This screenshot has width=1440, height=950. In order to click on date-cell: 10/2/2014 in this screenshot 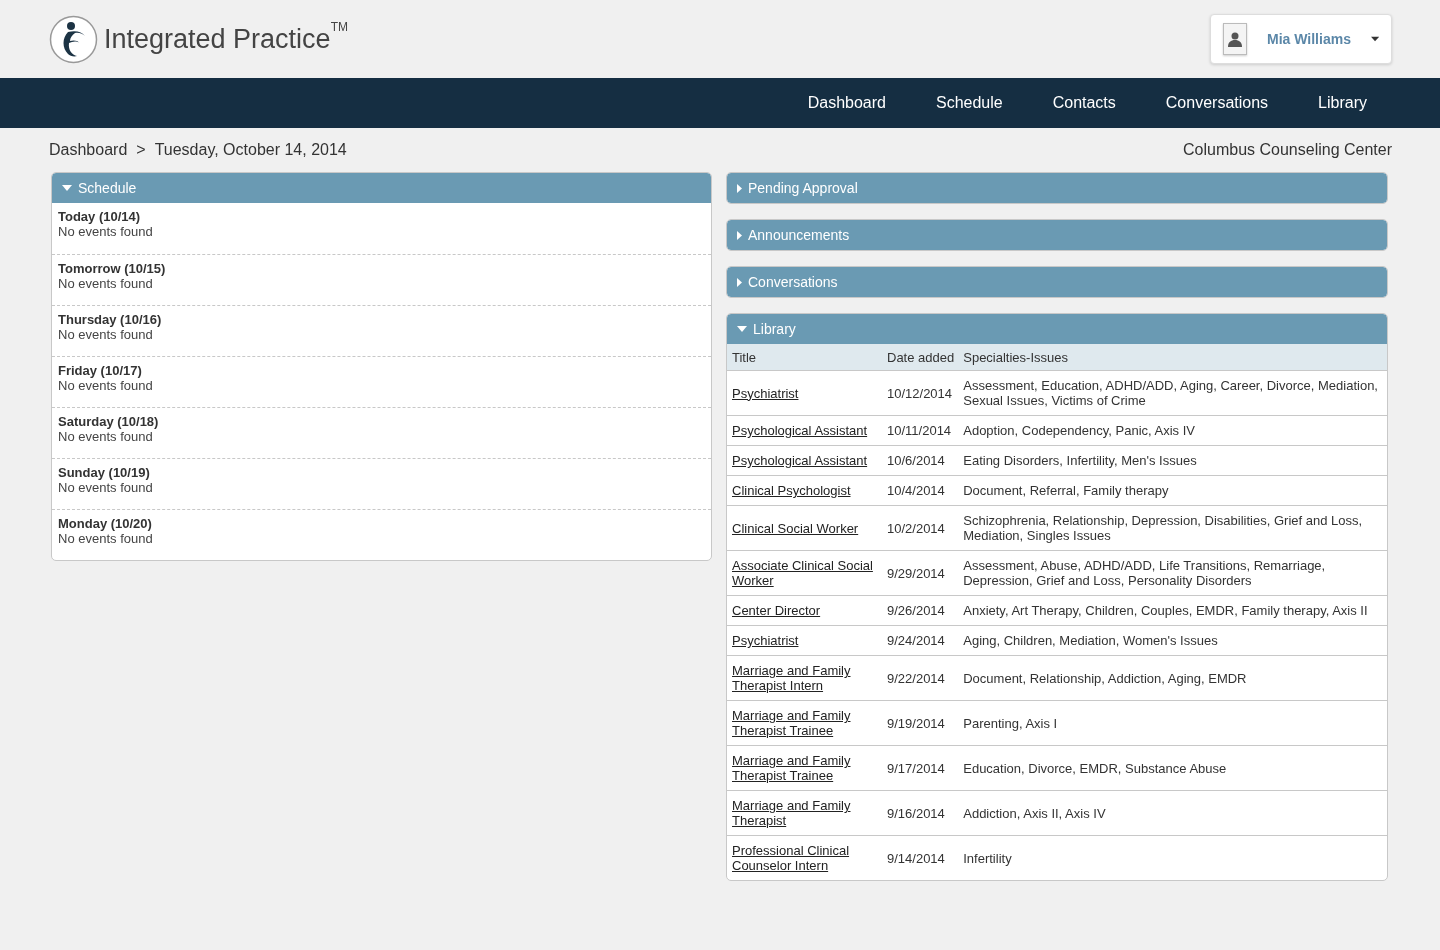, I will do `click(920, 528)`.